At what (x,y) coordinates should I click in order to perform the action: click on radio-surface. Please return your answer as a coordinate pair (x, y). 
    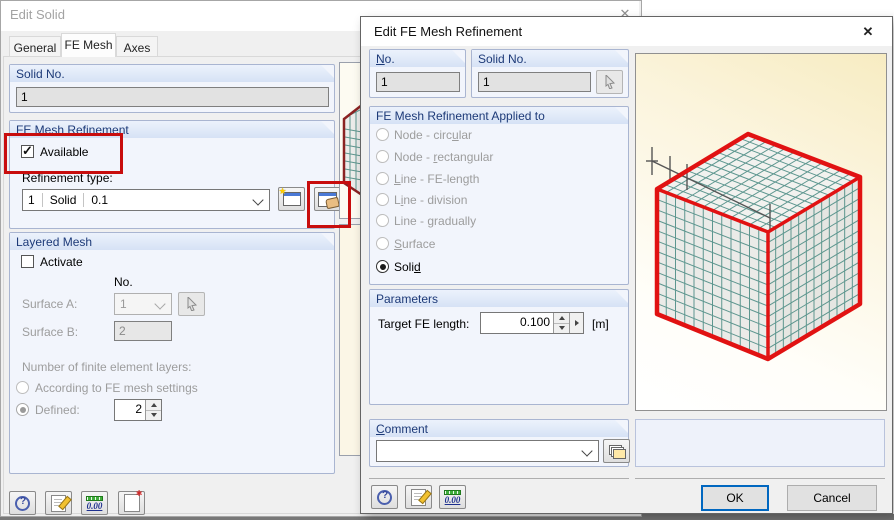
    Looking at the image, I should click on (382, 243).